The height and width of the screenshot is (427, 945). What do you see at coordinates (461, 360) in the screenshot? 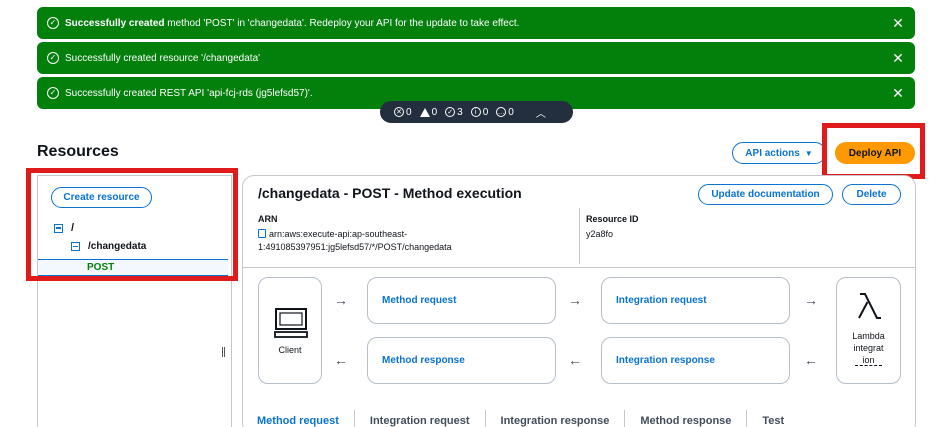
I see `method-response-card: Method response` at bounding box center [461, 360].